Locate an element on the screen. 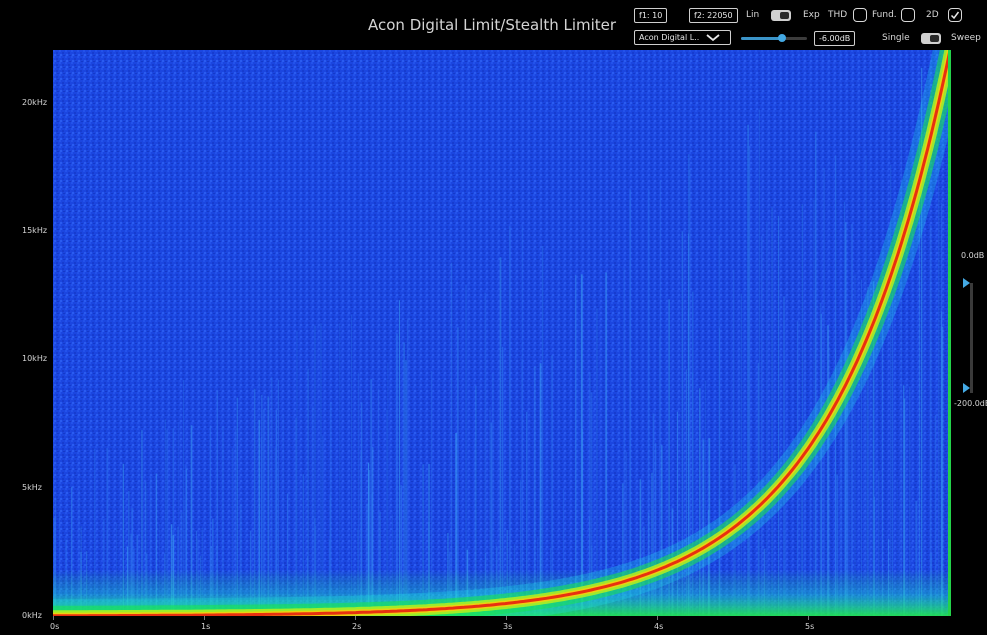 The height and width of the screenshot is (635, 987). plugin-select: Acon Digital L.. is located at coordinates (682, 37).